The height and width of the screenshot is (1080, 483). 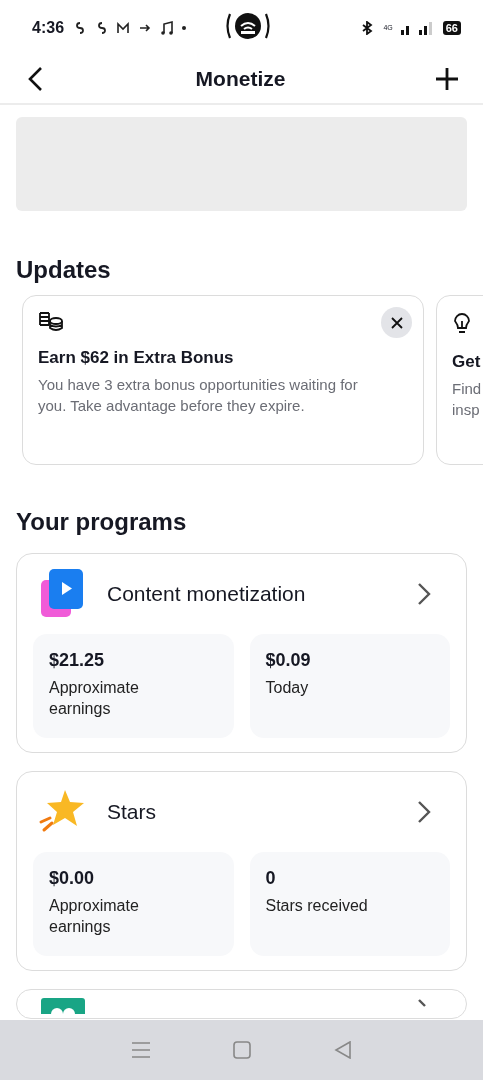 I want to click on stat-label: Stars received, so click(x=317, y=906).